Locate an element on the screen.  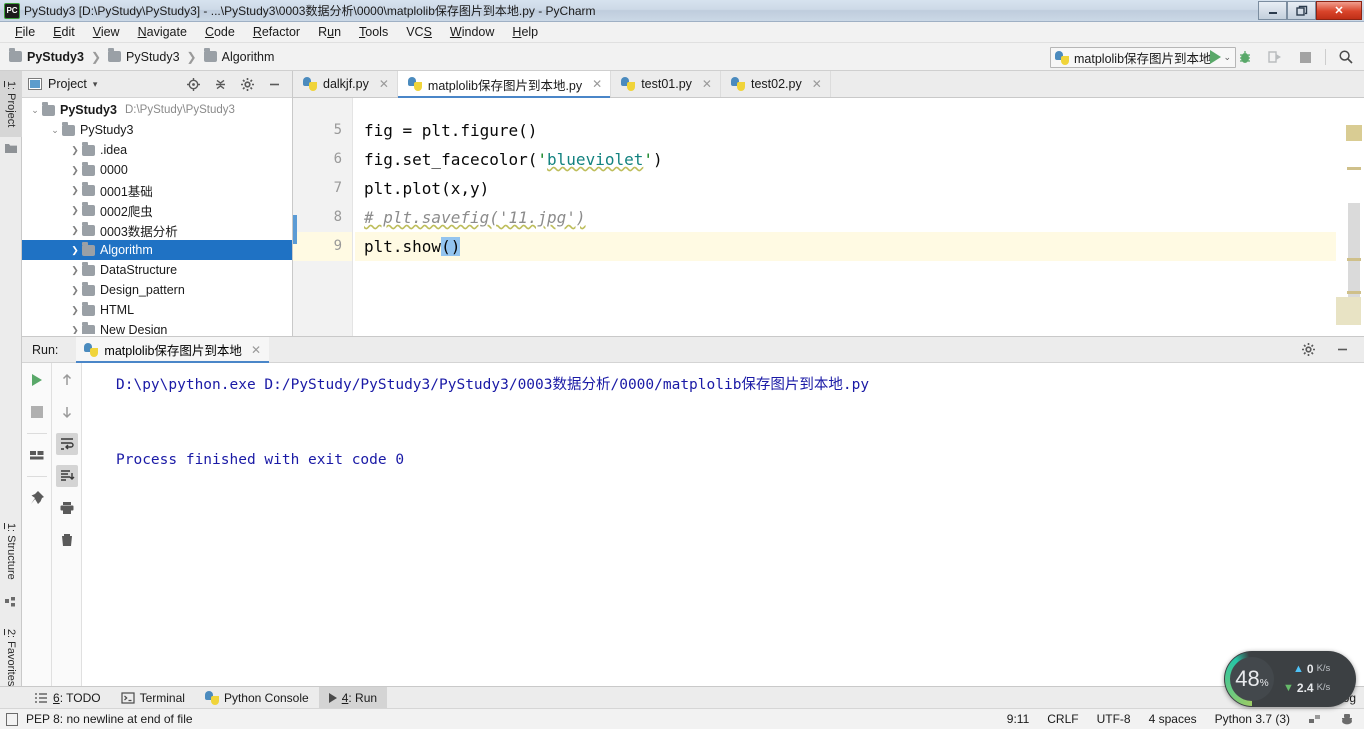
editor-tab-test02-py: test02.py ✕ is located at coordinates (776, 84).